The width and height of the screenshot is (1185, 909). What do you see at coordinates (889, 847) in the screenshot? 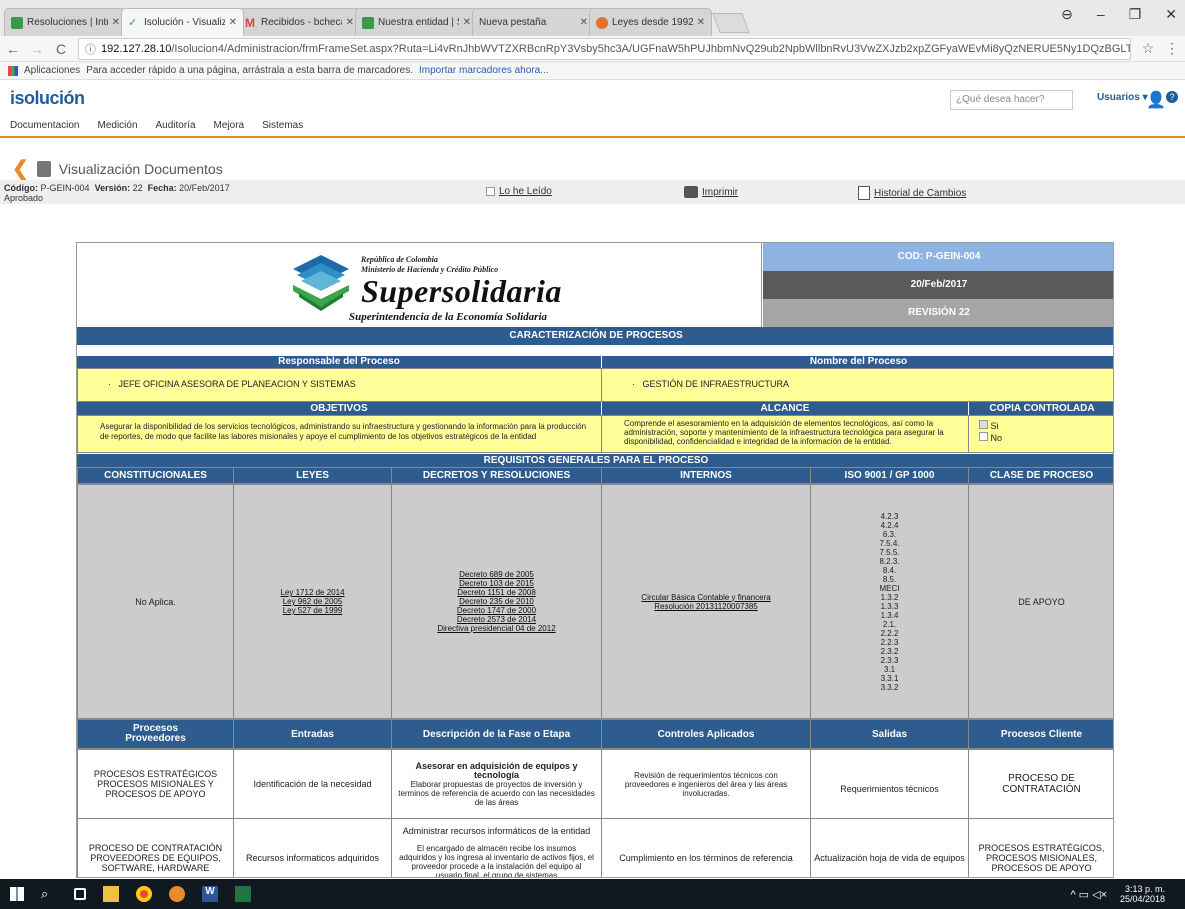
I see `row2-salidas: Actualización hoja de vida de equipos` at bounding box center [889, 847].